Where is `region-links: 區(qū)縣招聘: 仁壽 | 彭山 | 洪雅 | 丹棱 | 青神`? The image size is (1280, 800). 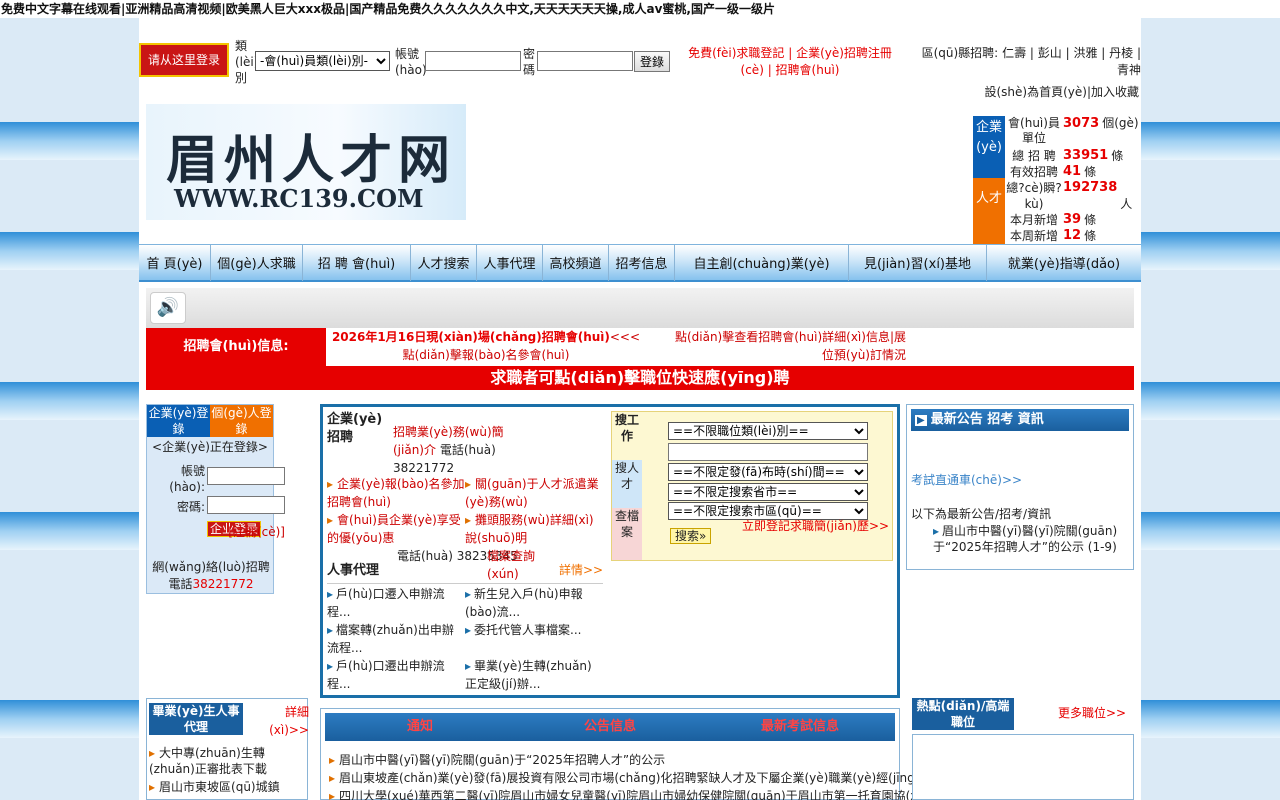
region-links: 區(qū)縣招聘: 仁壽 | 彭山 | 洪雅 | 丹棱 | 青神 is located at coordinates (1031, 61).